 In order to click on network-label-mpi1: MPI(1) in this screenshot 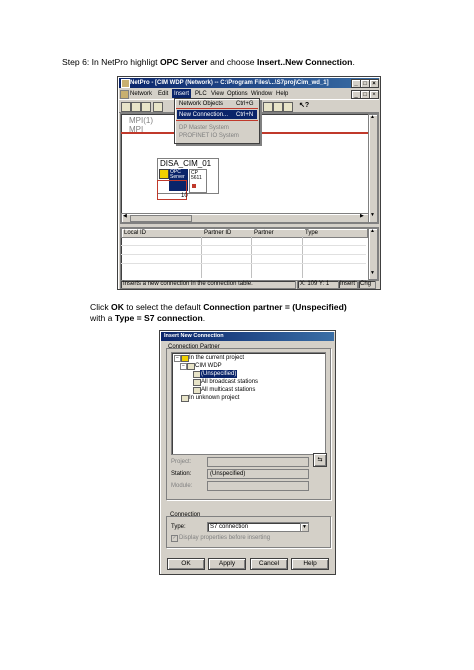, I will do `click(141, 120)`.